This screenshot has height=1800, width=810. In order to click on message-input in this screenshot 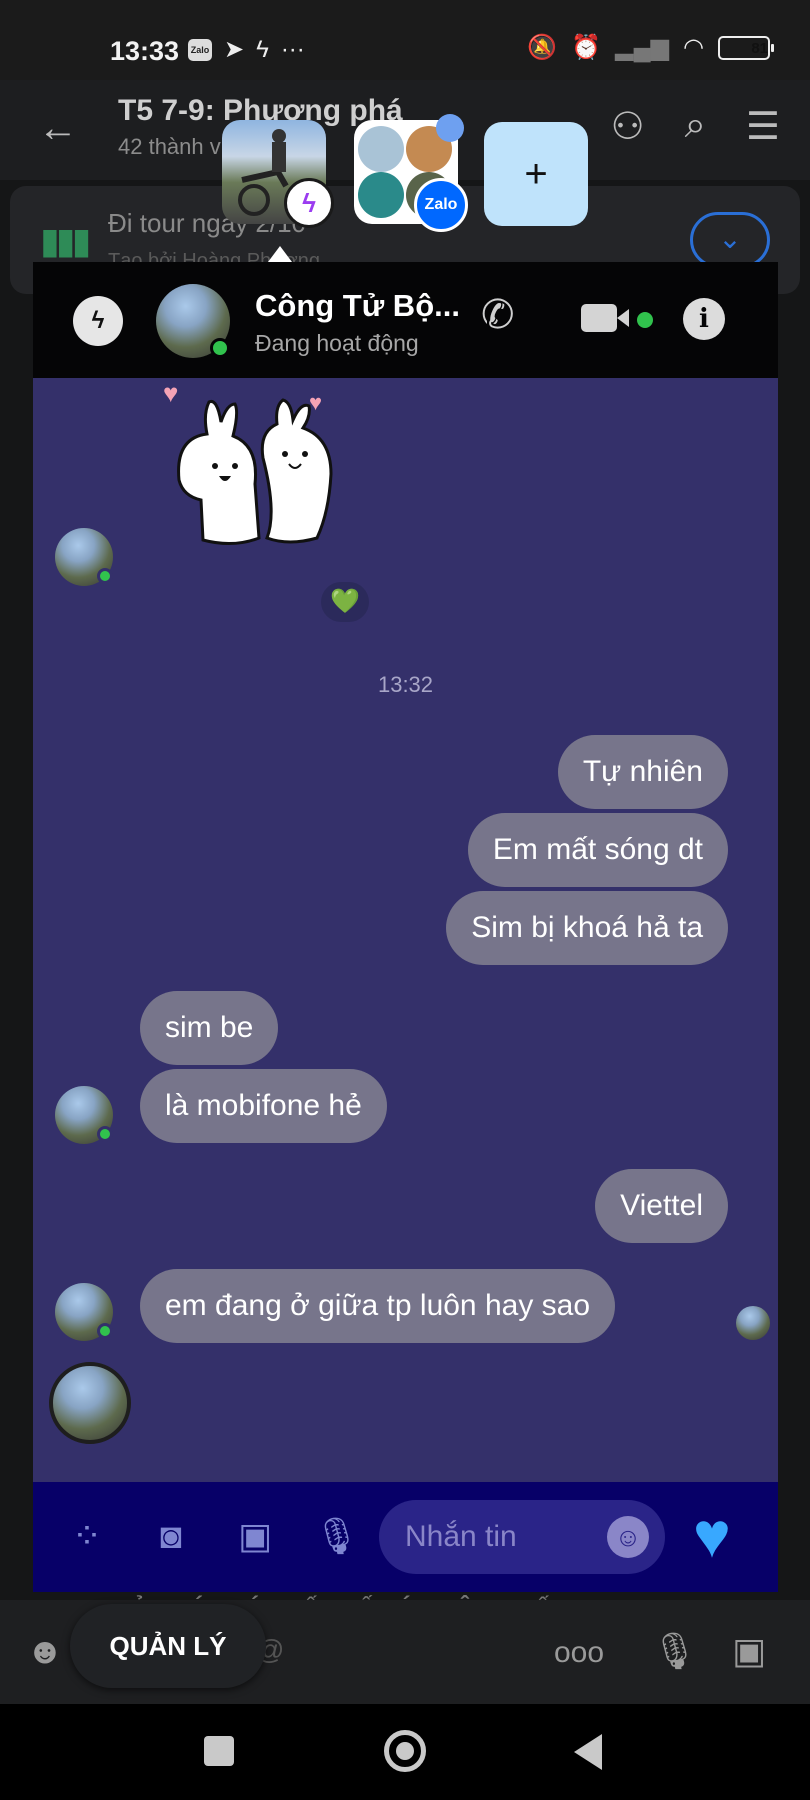, I will do `click(489, 1537)`.